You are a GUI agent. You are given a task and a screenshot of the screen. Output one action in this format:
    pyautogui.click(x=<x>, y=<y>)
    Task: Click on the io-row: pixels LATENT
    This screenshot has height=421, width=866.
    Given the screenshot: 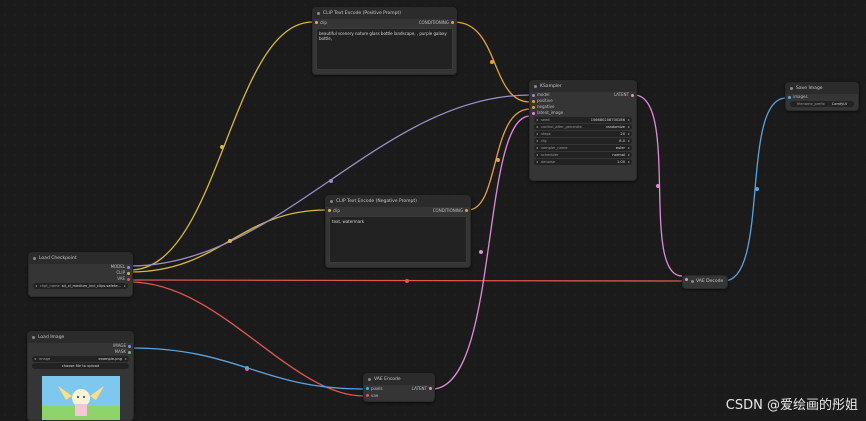 What is the action you would take?
    pyautogui.click(x=399, y=388)
    